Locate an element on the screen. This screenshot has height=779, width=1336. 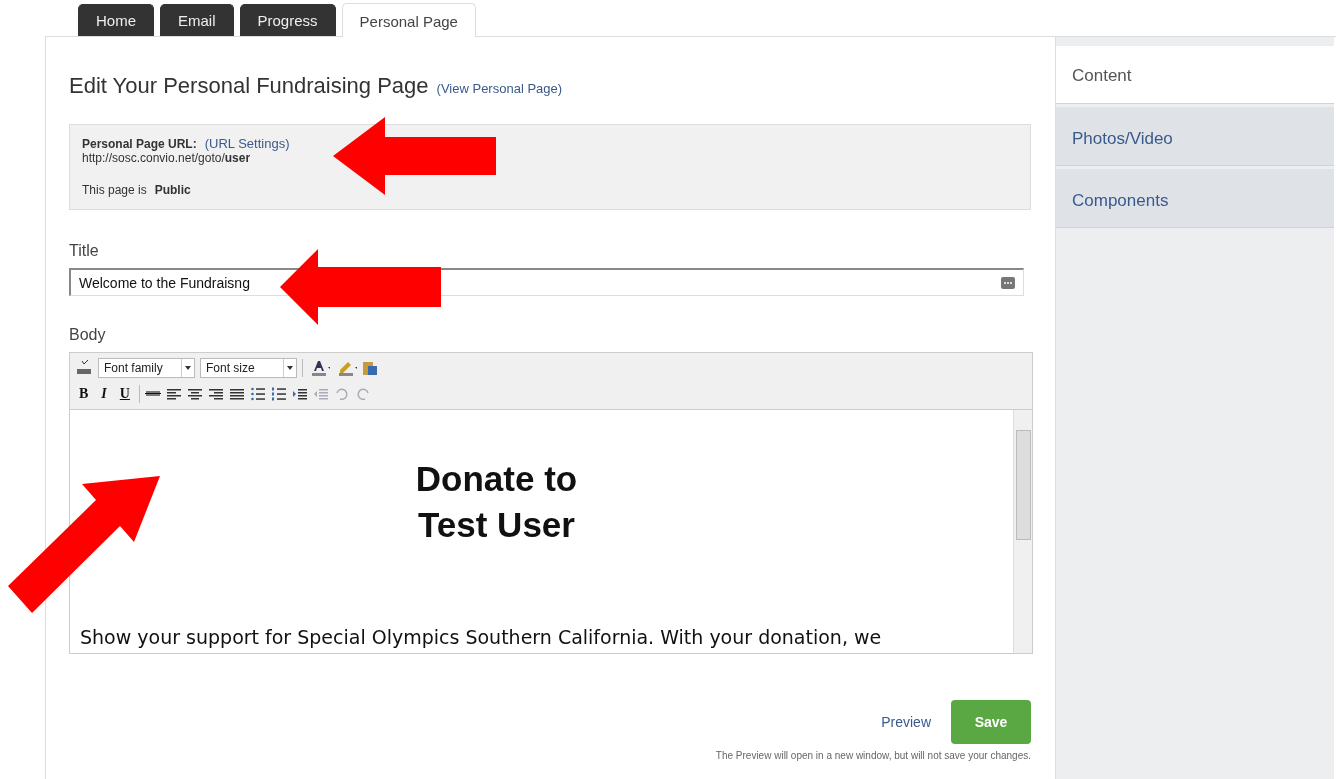
bullet-list-icon is located at coordinates (257, 394).